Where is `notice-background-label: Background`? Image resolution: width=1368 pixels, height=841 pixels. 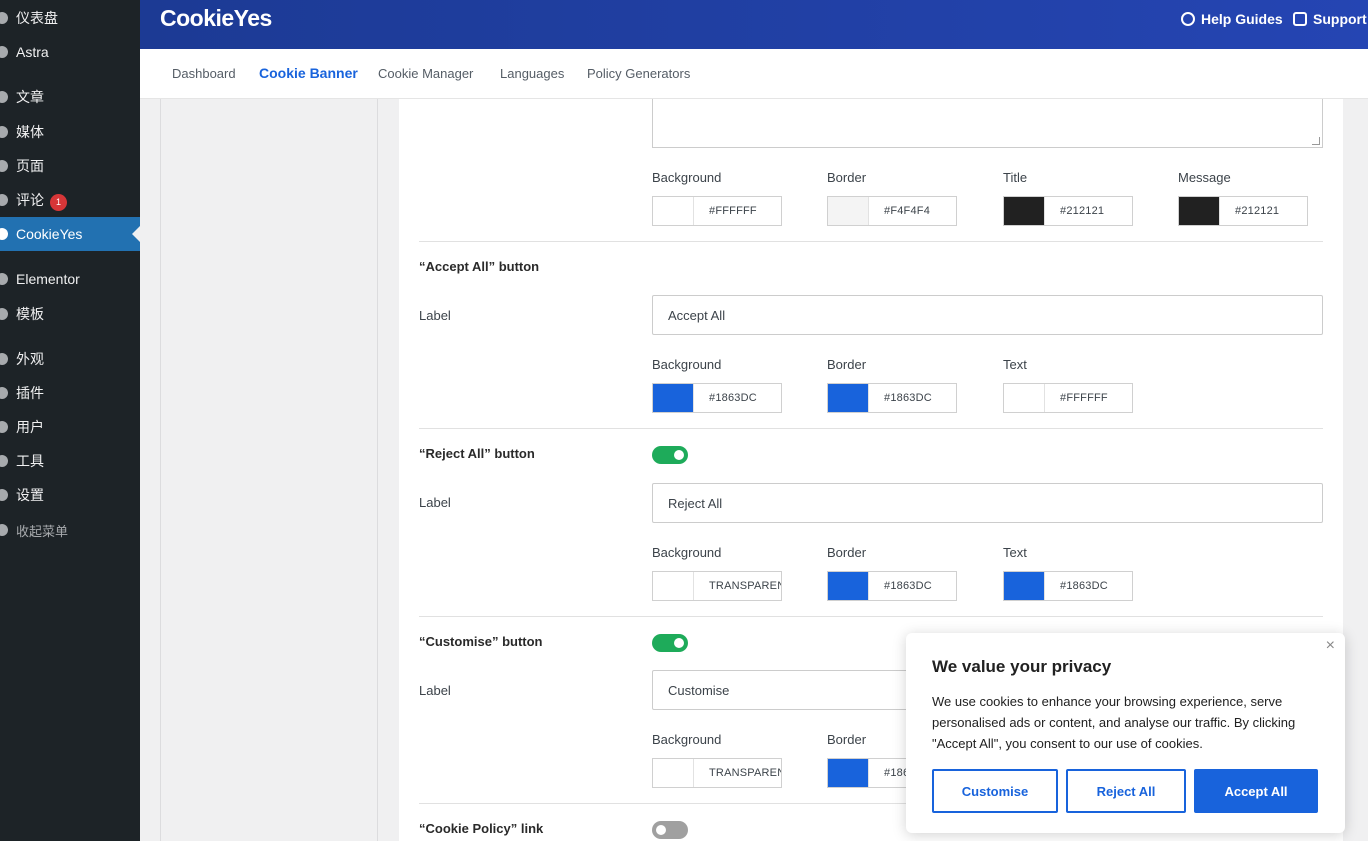 notice-background-label: Background is located at coordinates (687, 177).